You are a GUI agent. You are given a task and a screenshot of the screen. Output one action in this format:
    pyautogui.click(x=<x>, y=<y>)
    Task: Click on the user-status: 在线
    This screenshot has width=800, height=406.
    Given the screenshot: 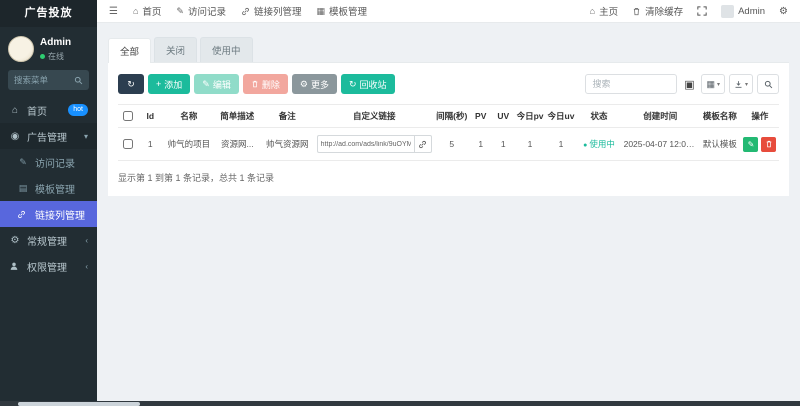 What is the action you would take?
    pyautogui.click(x=55, y=56)
    